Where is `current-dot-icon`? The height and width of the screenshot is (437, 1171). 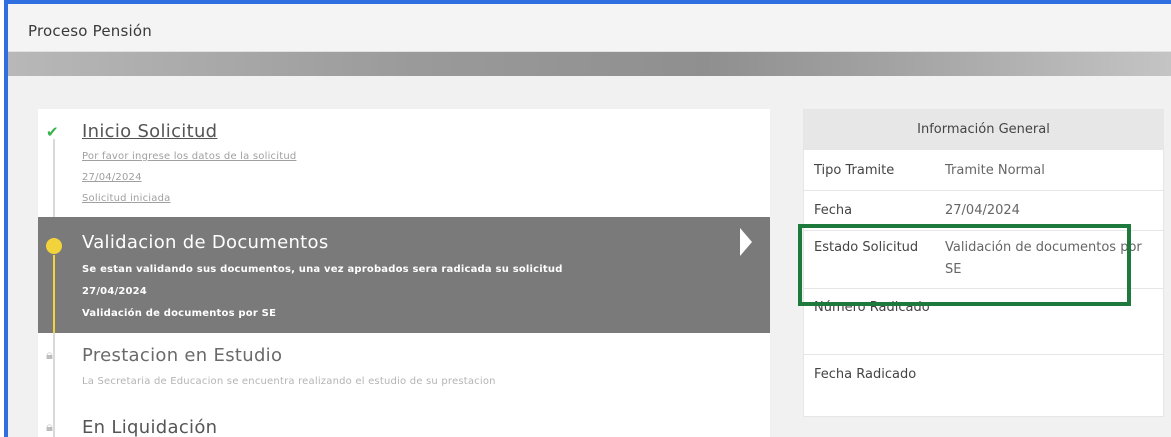
current-dot-icon is located at coordinates (54, 246).